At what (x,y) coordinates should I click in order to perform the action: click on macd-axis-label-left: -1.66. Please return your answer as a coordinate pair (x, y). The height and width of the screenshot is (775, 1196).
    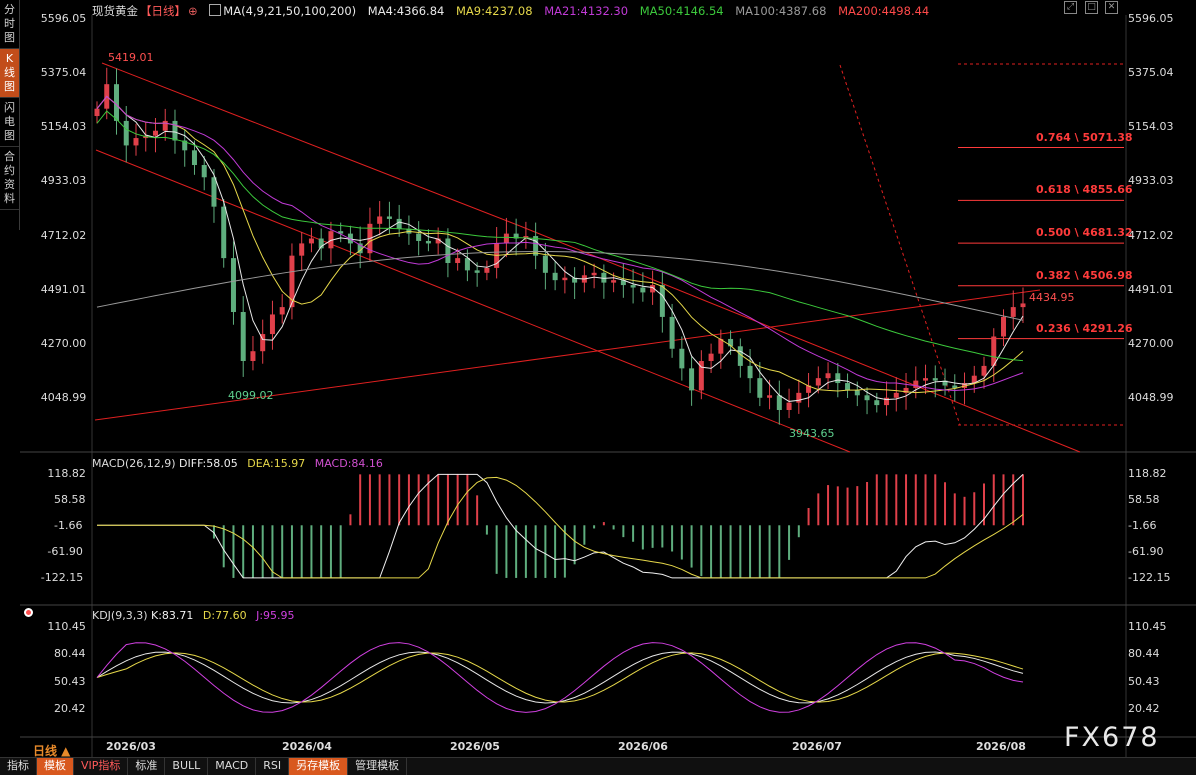
    Looking at the image, I should click on (68, 525).